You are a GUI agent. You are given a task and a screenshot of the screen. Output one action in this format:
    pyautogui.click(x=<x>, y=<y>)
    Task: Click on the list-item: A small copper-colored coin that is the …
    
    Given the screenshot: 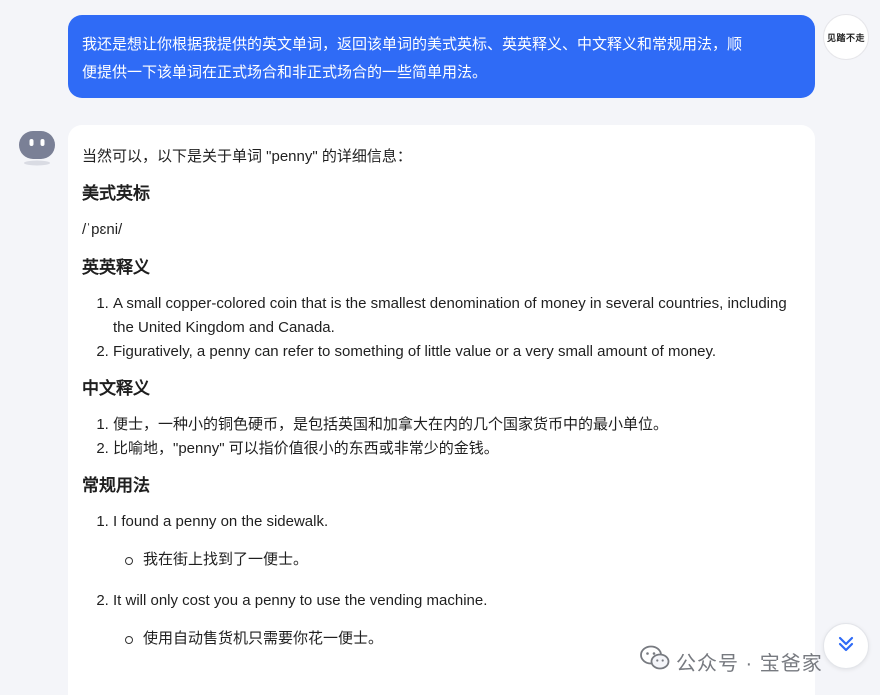 What is the action you would take?
    pyautogui.click(x=457, y=316)
    